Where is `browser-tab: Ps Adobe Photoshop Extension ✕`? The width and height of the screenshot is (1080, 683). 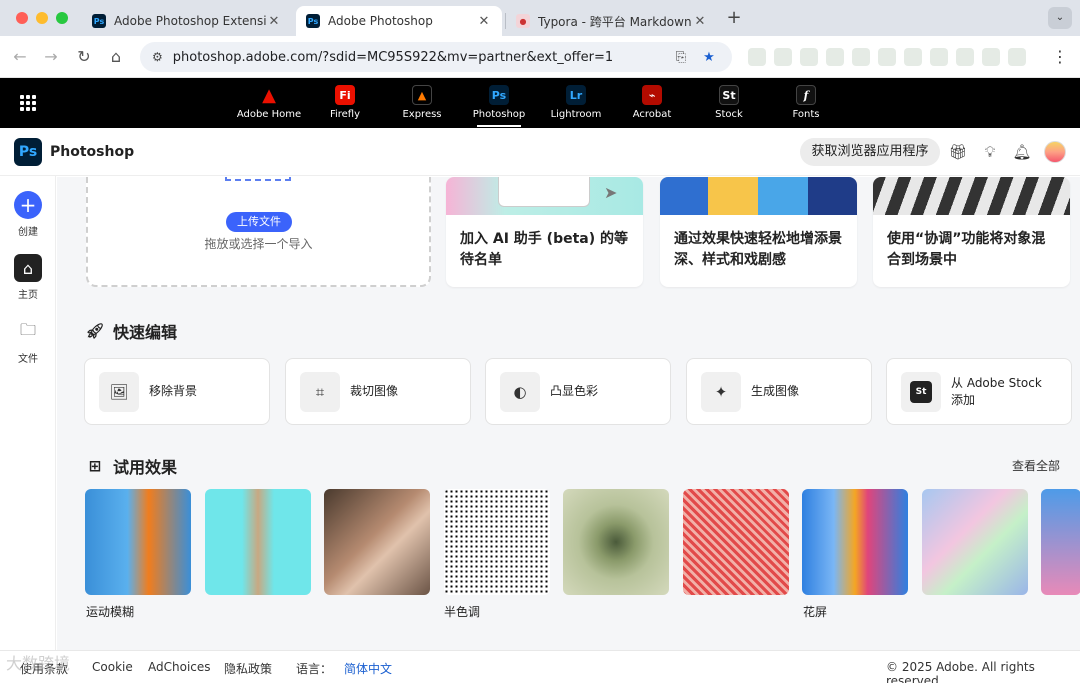
browser-tab: Ps Adobe Photoshop Extension ✕ is located at coordinates (187, 21).